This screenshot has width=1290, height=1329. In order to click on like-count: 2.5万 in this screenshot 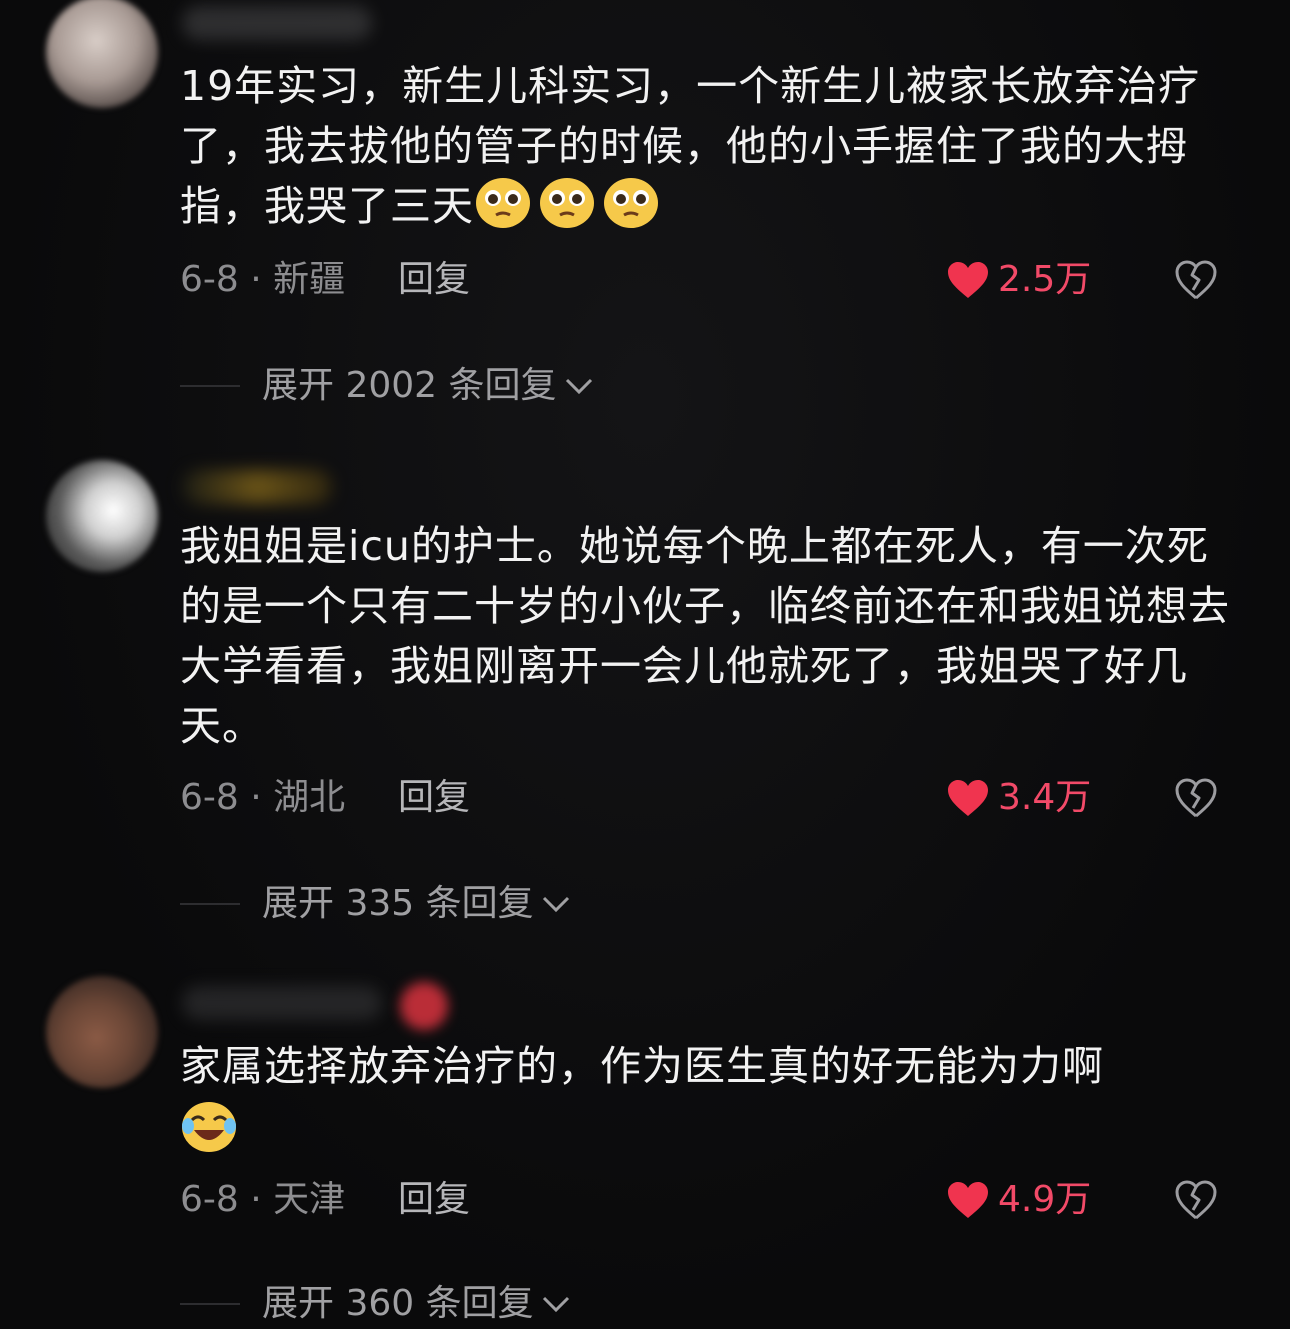, I will do `click(1045, 279)`.